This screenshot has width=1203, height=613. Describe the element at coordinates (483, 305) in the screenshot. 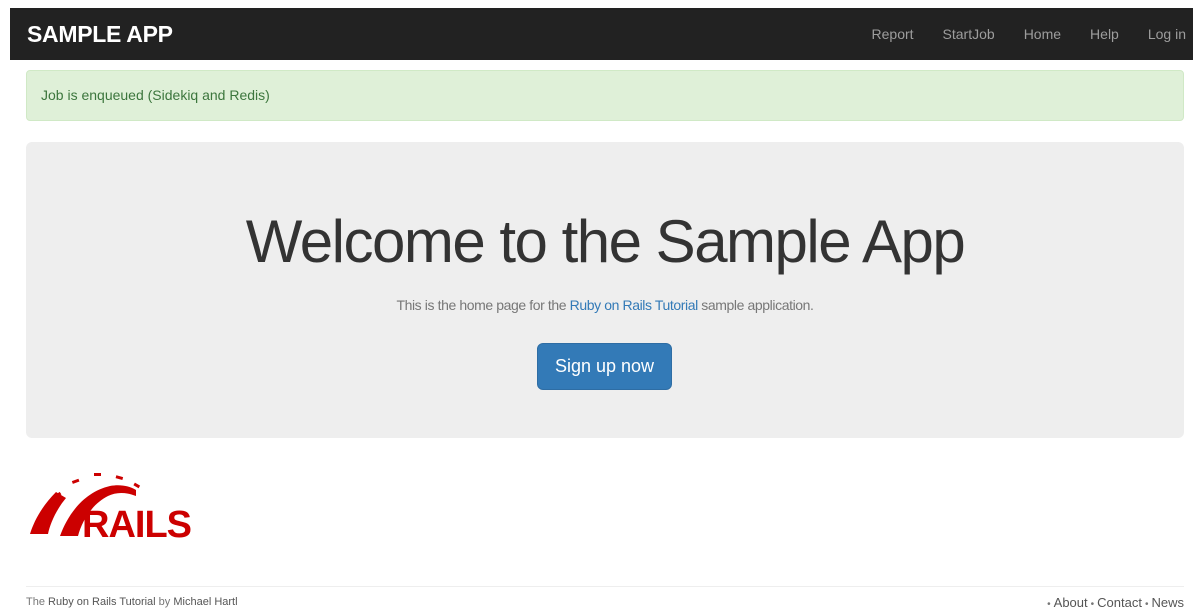

I see `lead-prefix: This is the home page for the` at that location.